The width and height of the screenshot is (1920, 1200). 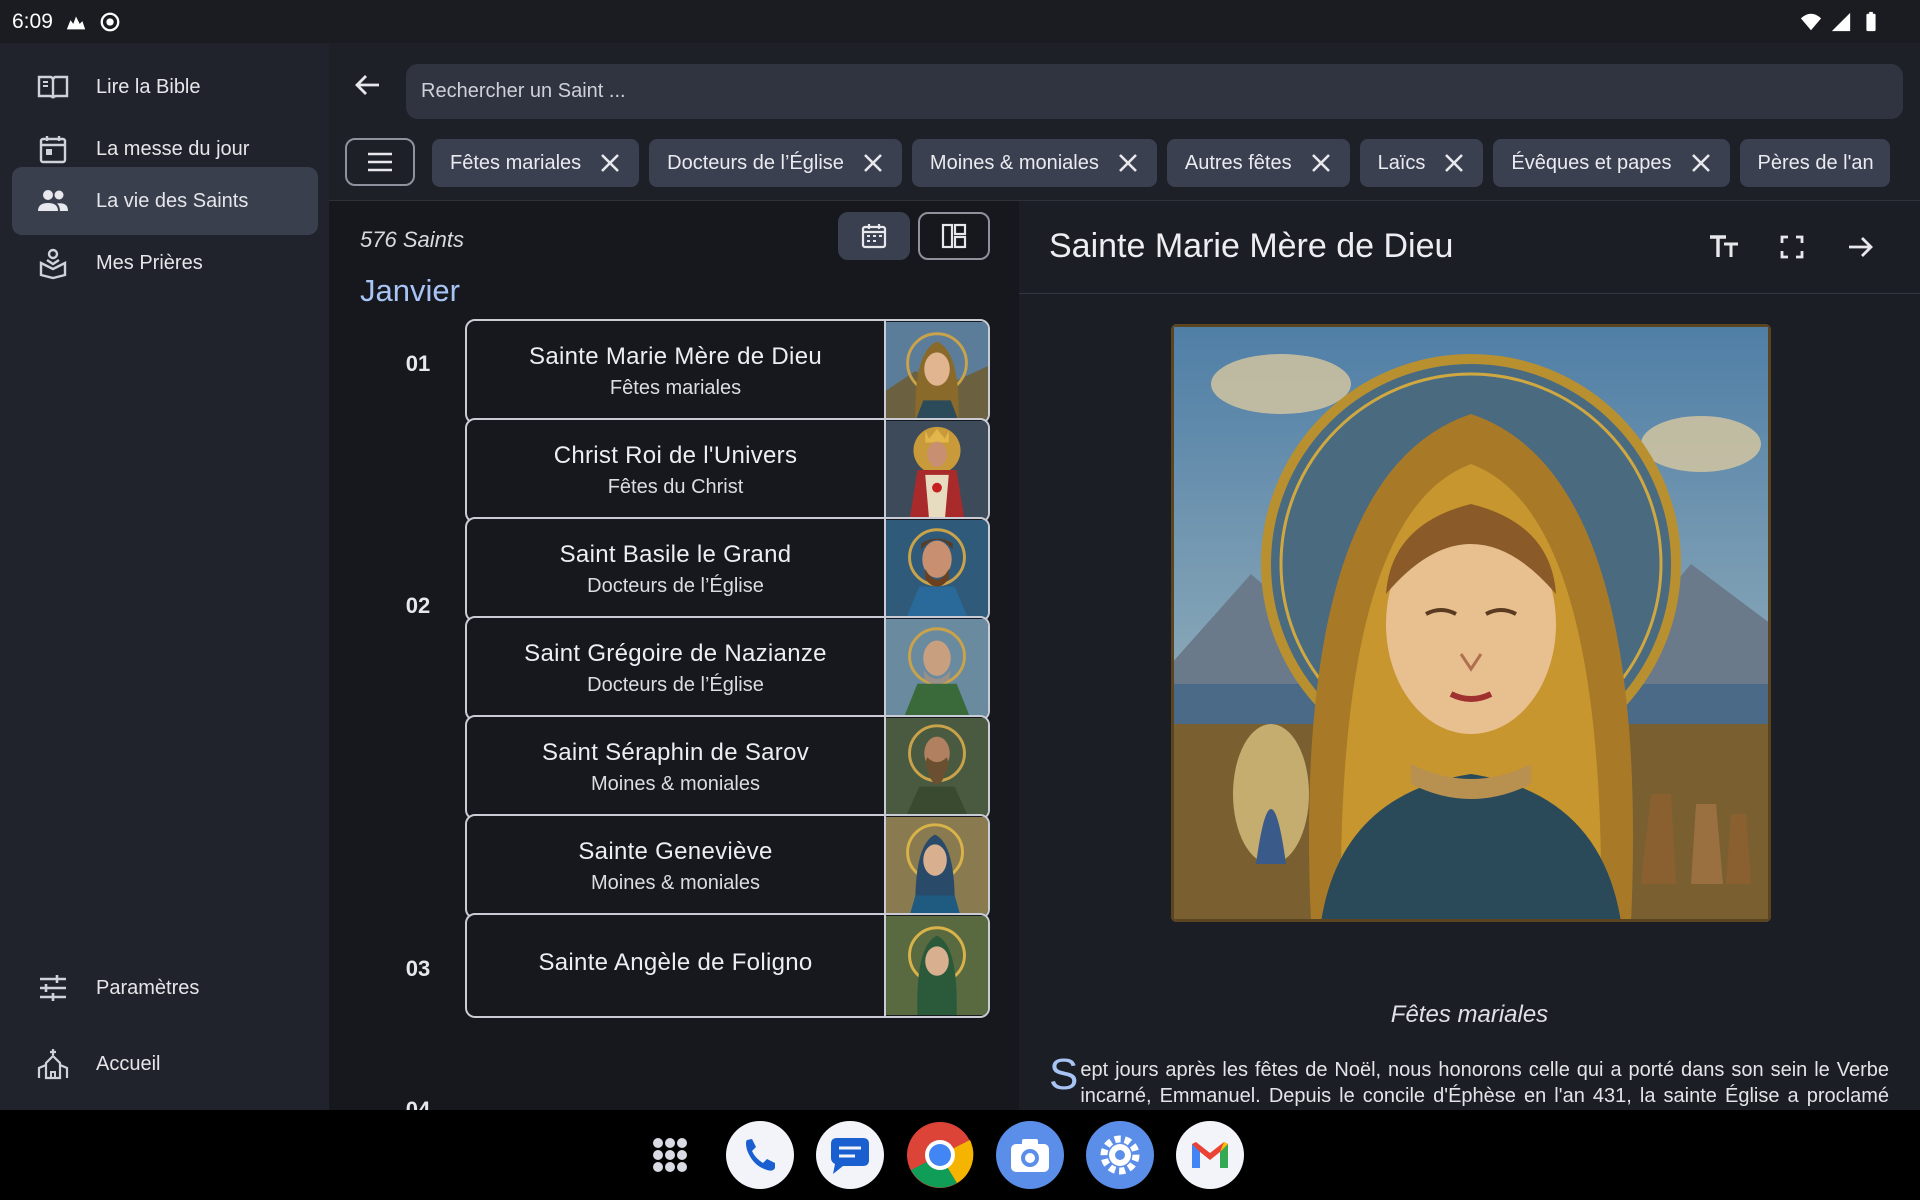 I want to click on saint-card: Christ Roi de l'Univers Fêtes du Christ, so click(x=727, y=470).